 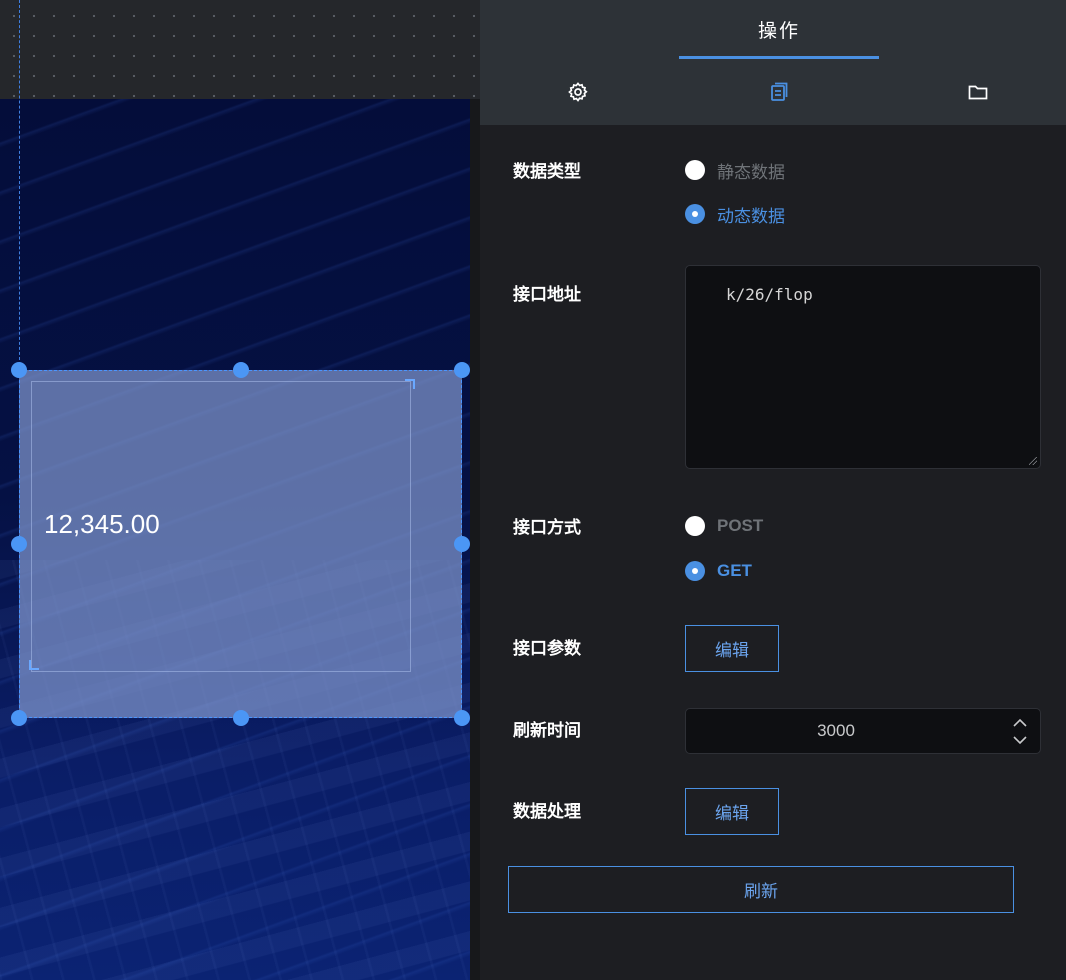 What do you see at coordinates (773, 62) in the screenshot?
I see `panel-header: 操作` at bounding box center [773, 62].